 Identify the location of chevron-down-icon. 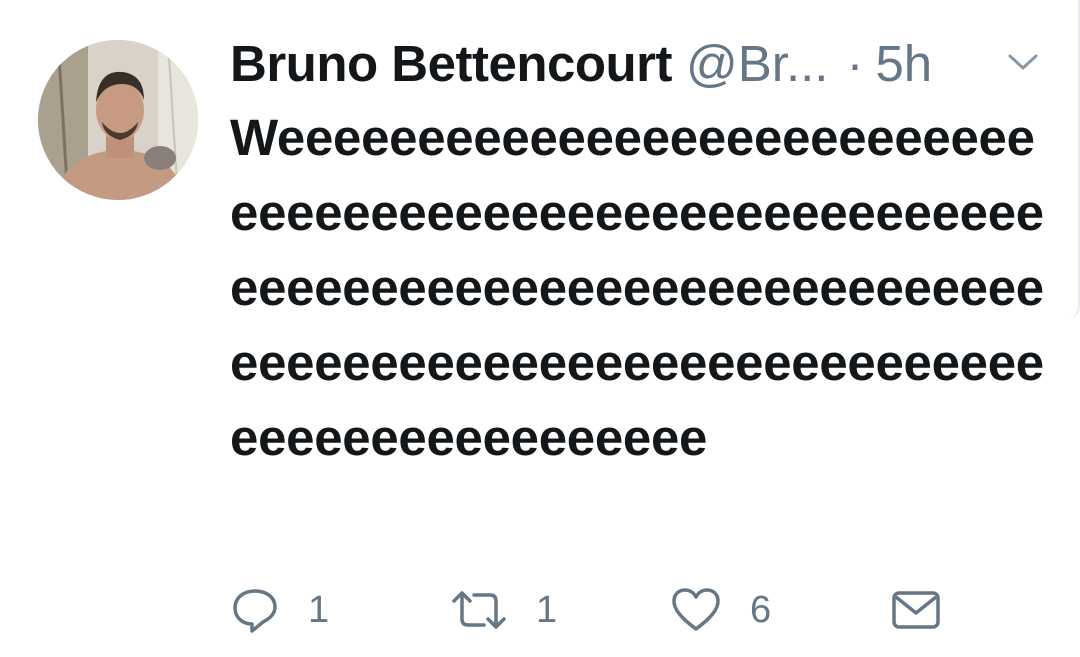
(1023, 62).